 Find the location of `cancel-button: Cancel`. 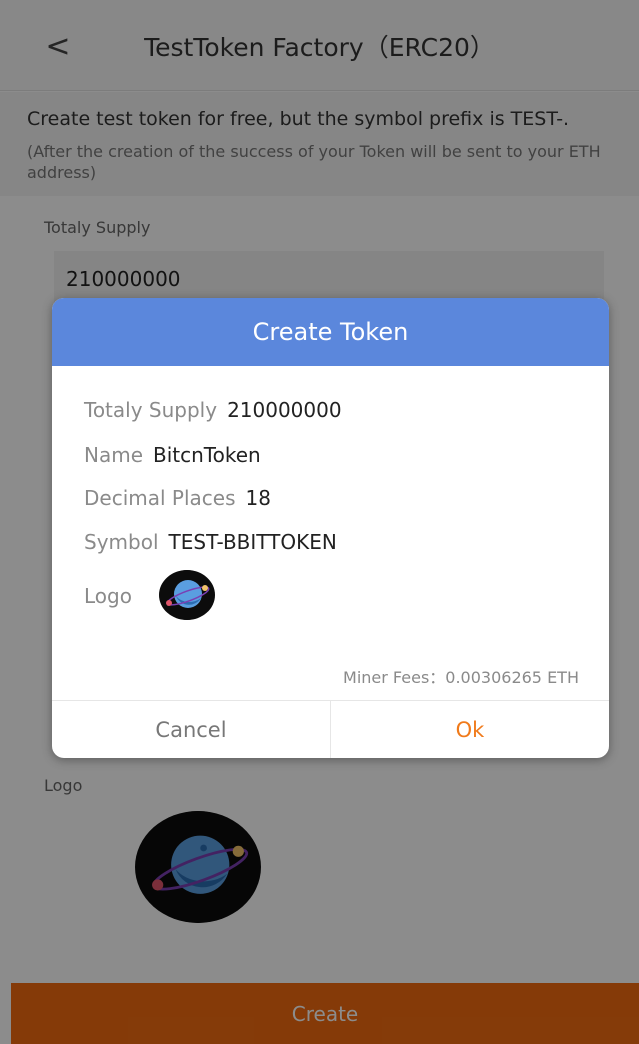

cancel-button: Cancel is located at coordinates (191, 729).